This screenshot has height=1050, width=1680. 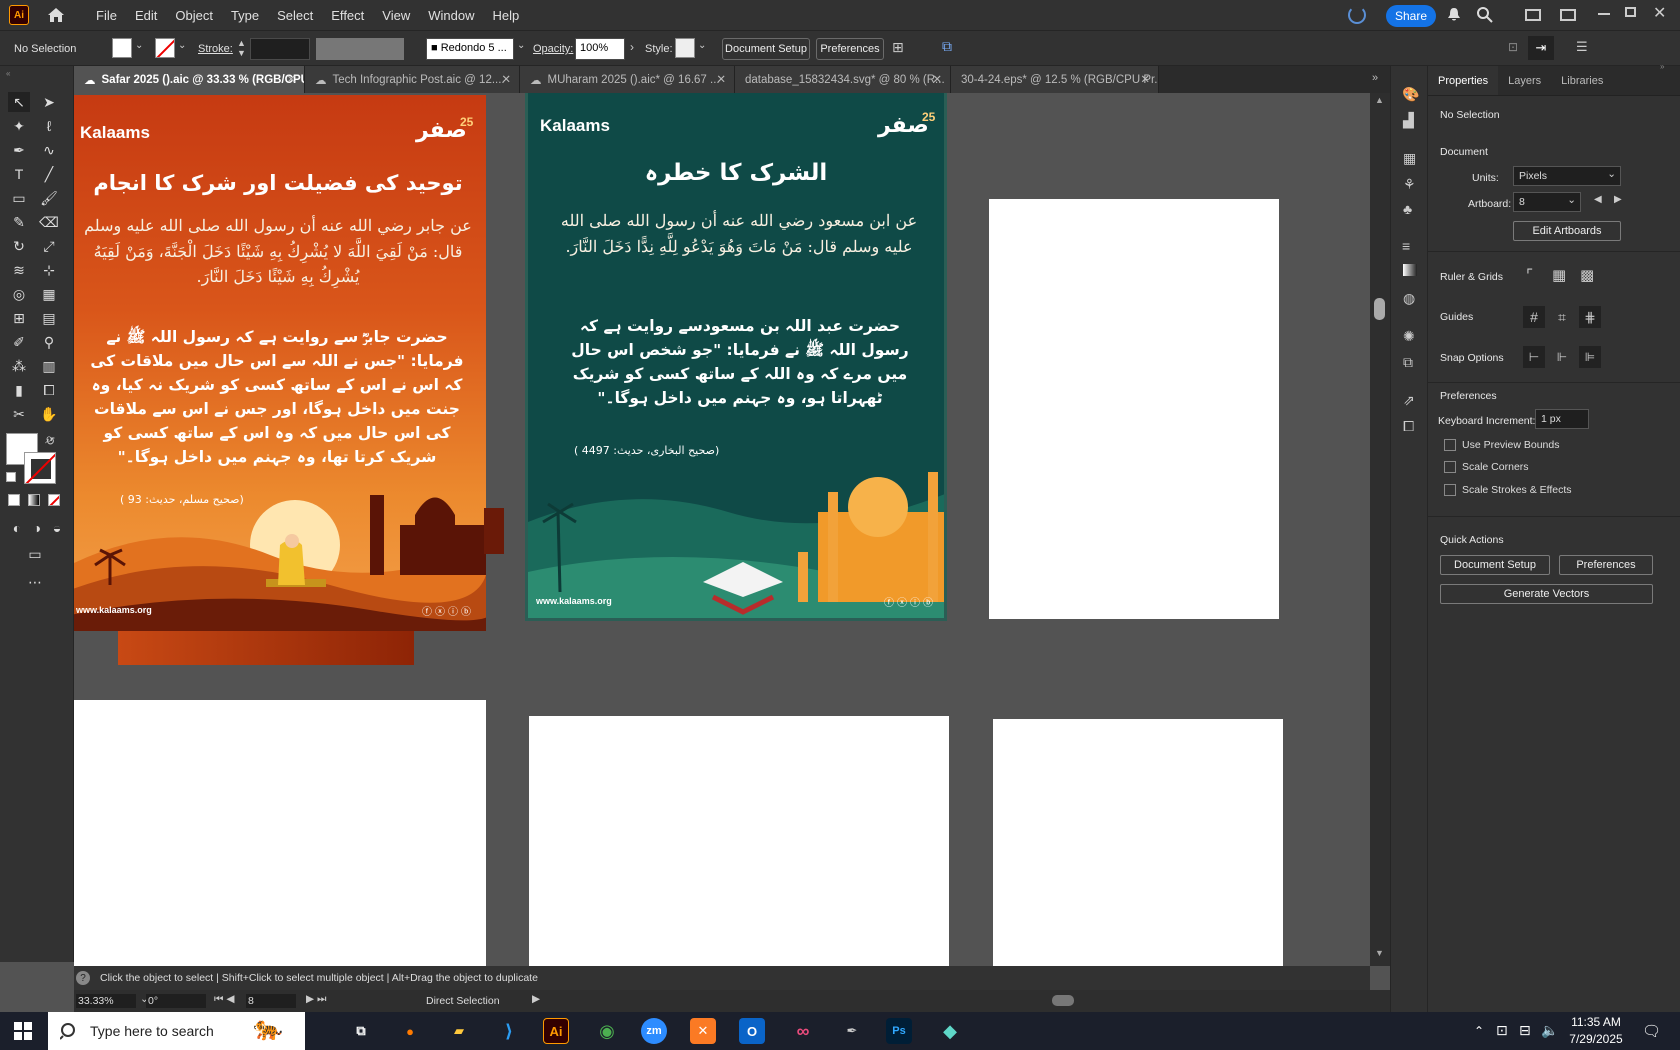 What do you see at coordinates (1408, 362) in the screenshot?
I see `graphic-styles-icon: ⧉` at bounding box center [1408, 362].